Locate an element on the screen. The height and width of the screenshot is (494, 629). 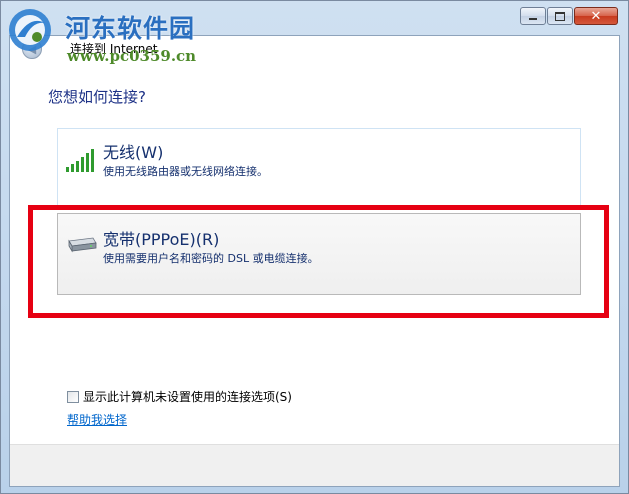
wireless-option: 无线(W) 使用无线路由器或无线网络连接。 is located at coordinates (319, 167).